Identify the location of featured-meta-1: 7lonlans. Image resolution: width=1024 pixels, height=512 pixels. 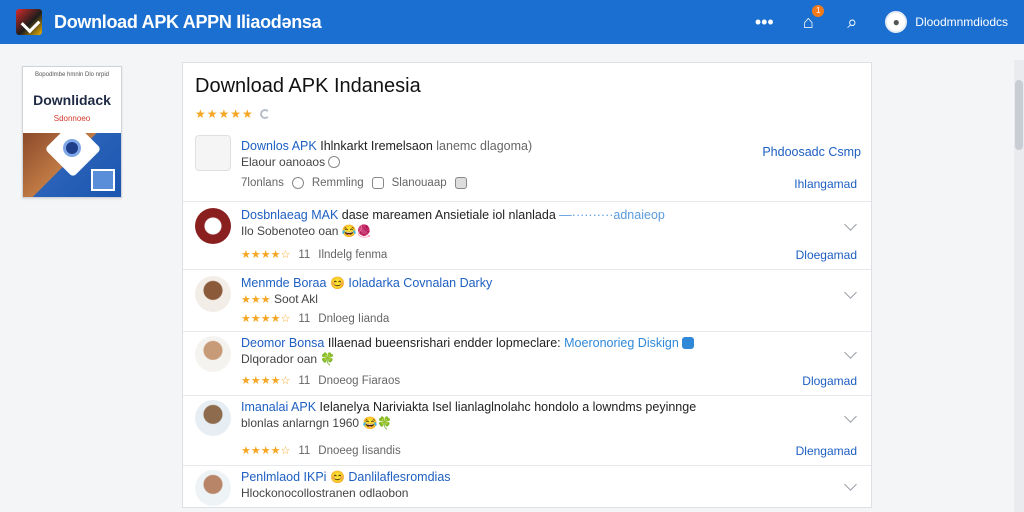
(262, 183).